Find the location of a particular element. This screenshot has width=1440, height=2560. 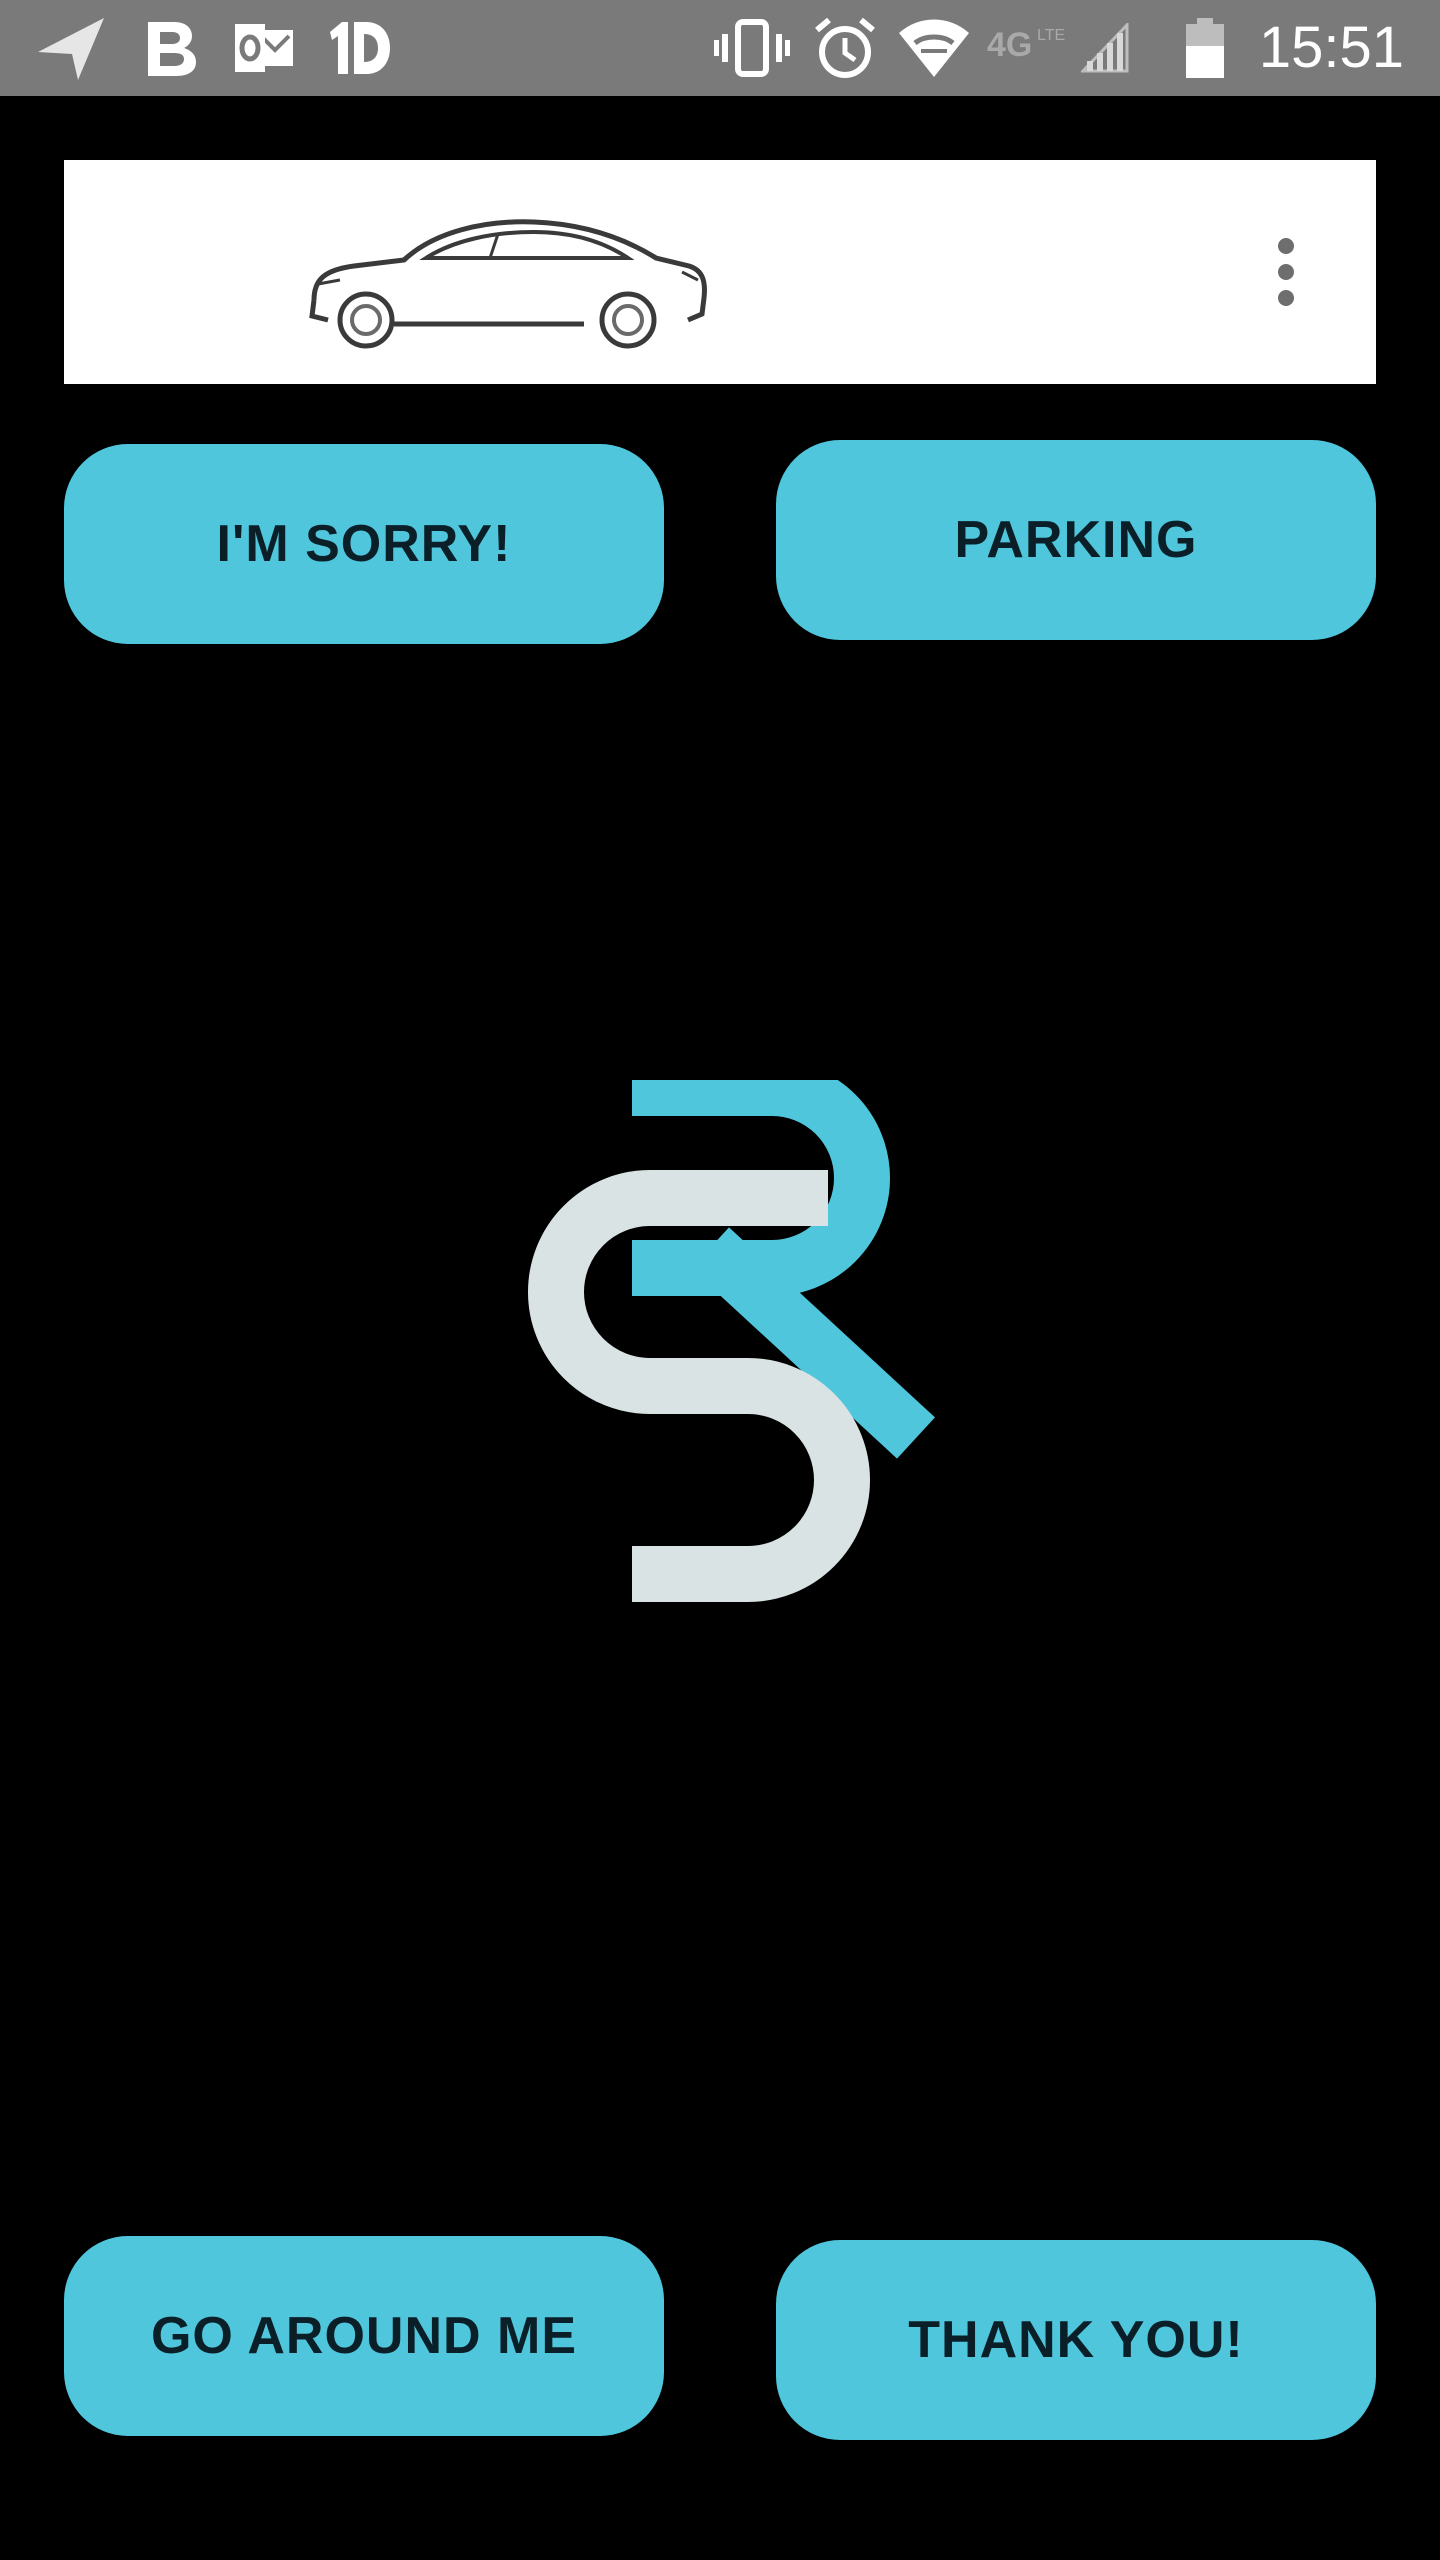

sr-logo-icon is located at coordinates (731, 1341).